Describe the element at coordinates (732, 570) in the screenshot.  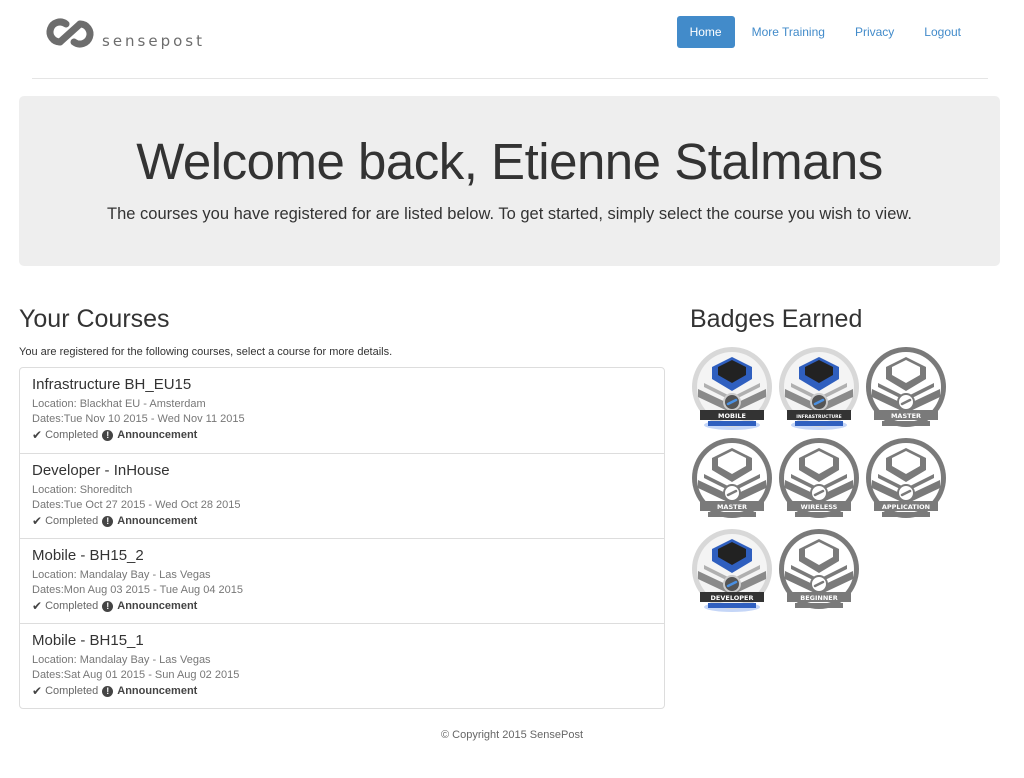
I see `badge-developer: DEVELOPER` at that location.